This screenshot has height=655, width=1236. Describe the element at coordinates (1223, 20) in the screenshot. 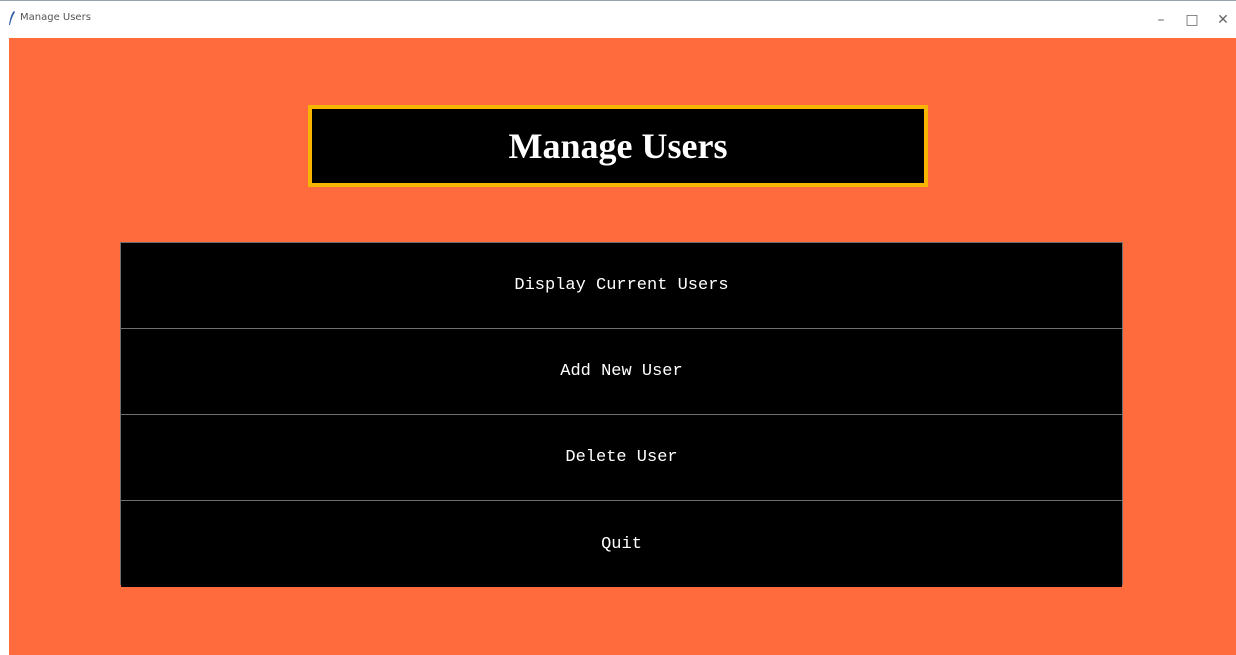

I see `close-icon: ✕` at that location.